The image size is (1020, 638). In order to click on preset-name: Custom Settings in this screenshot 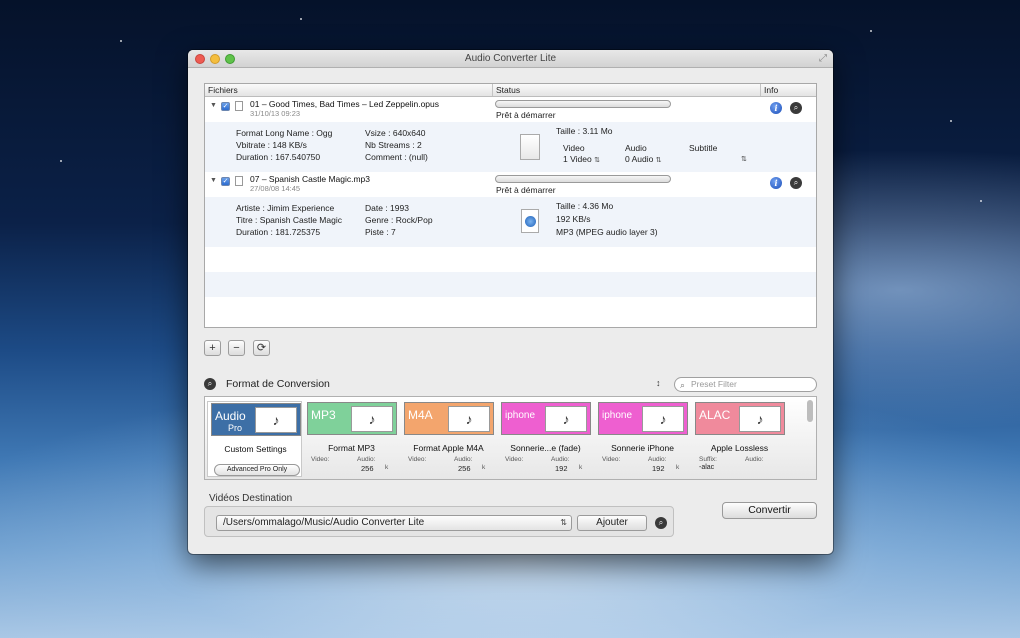, I will do `click(255, 449)`.